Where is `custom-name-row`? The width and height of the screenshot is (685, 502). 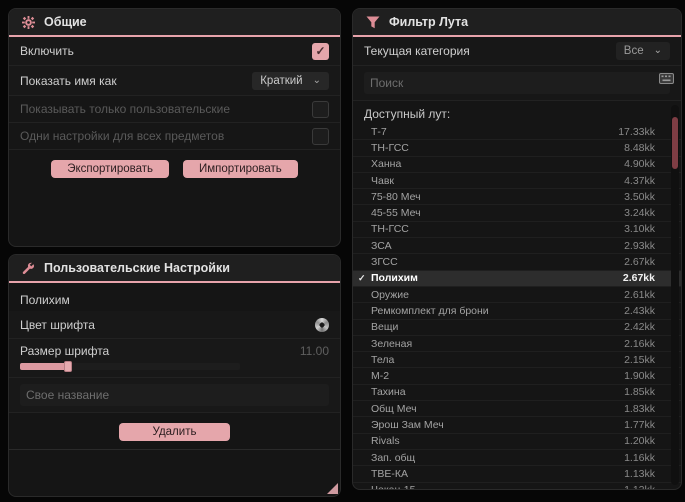
custom-name-row is located at coordinates (174, 395).